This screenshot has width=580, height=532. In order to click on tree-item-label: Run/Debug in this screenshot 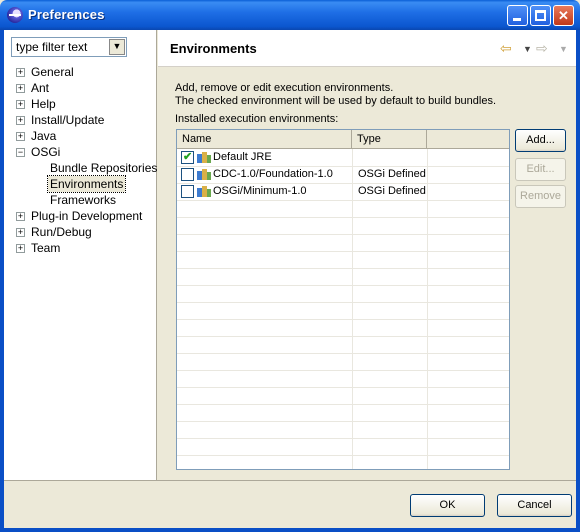, I will do `click(61, 232)`.